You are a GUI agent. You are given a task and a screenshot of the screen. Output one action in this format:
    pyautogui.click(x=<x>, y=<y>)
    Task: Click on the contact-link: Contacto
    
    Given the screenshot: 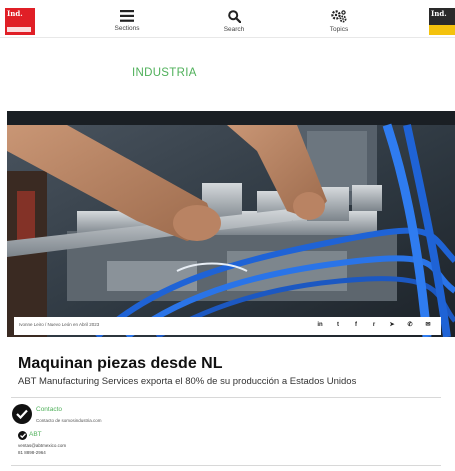 What is the action you would take?
    pyautogui.click(x=49, y=409)
    